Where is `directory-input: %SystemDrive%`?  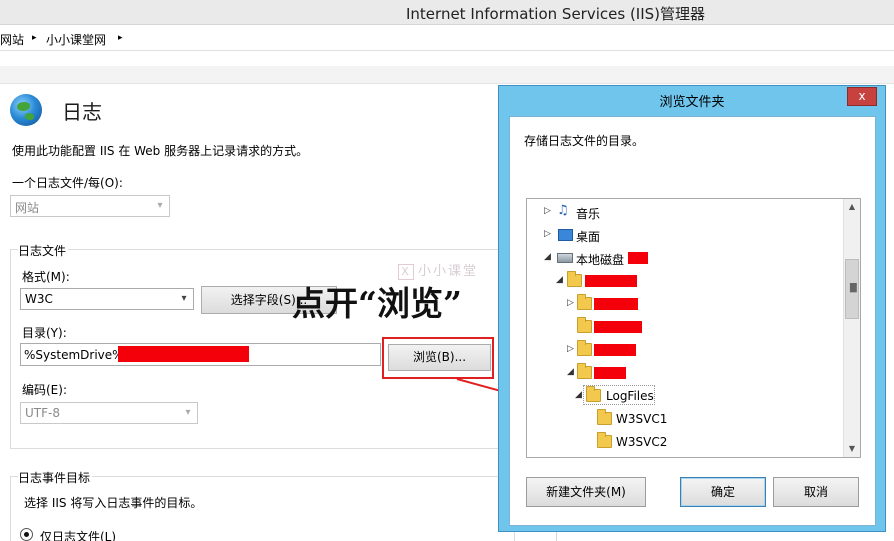 directory-input: %SystemDrive% is located at coordinates (200, 354).